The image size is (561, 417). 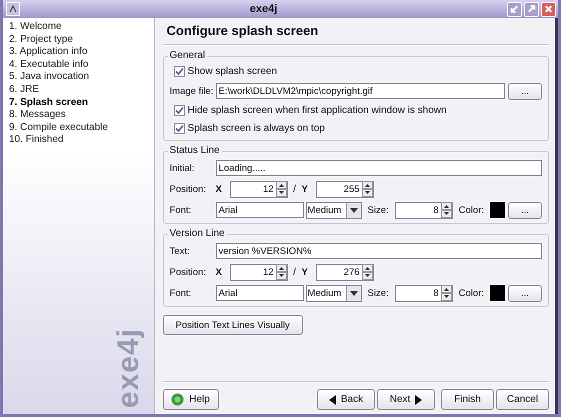 What do you see at coordinates (345, 272) in the screenshot?
I see `spinner-field: 276` at bounding box center [345, 272].